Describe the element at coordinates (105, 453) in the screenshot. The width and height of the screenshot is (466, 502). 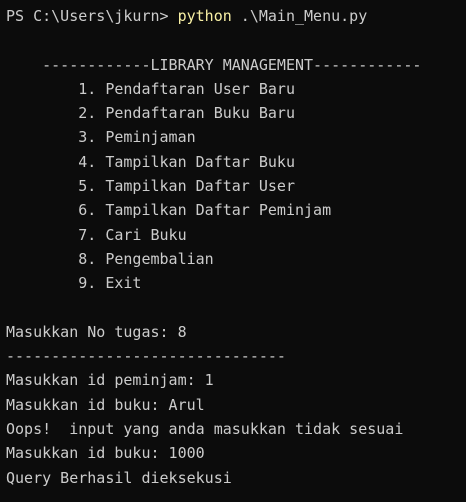
I see `output-line-book-id: Masukkan id buku: 1000` at that location.